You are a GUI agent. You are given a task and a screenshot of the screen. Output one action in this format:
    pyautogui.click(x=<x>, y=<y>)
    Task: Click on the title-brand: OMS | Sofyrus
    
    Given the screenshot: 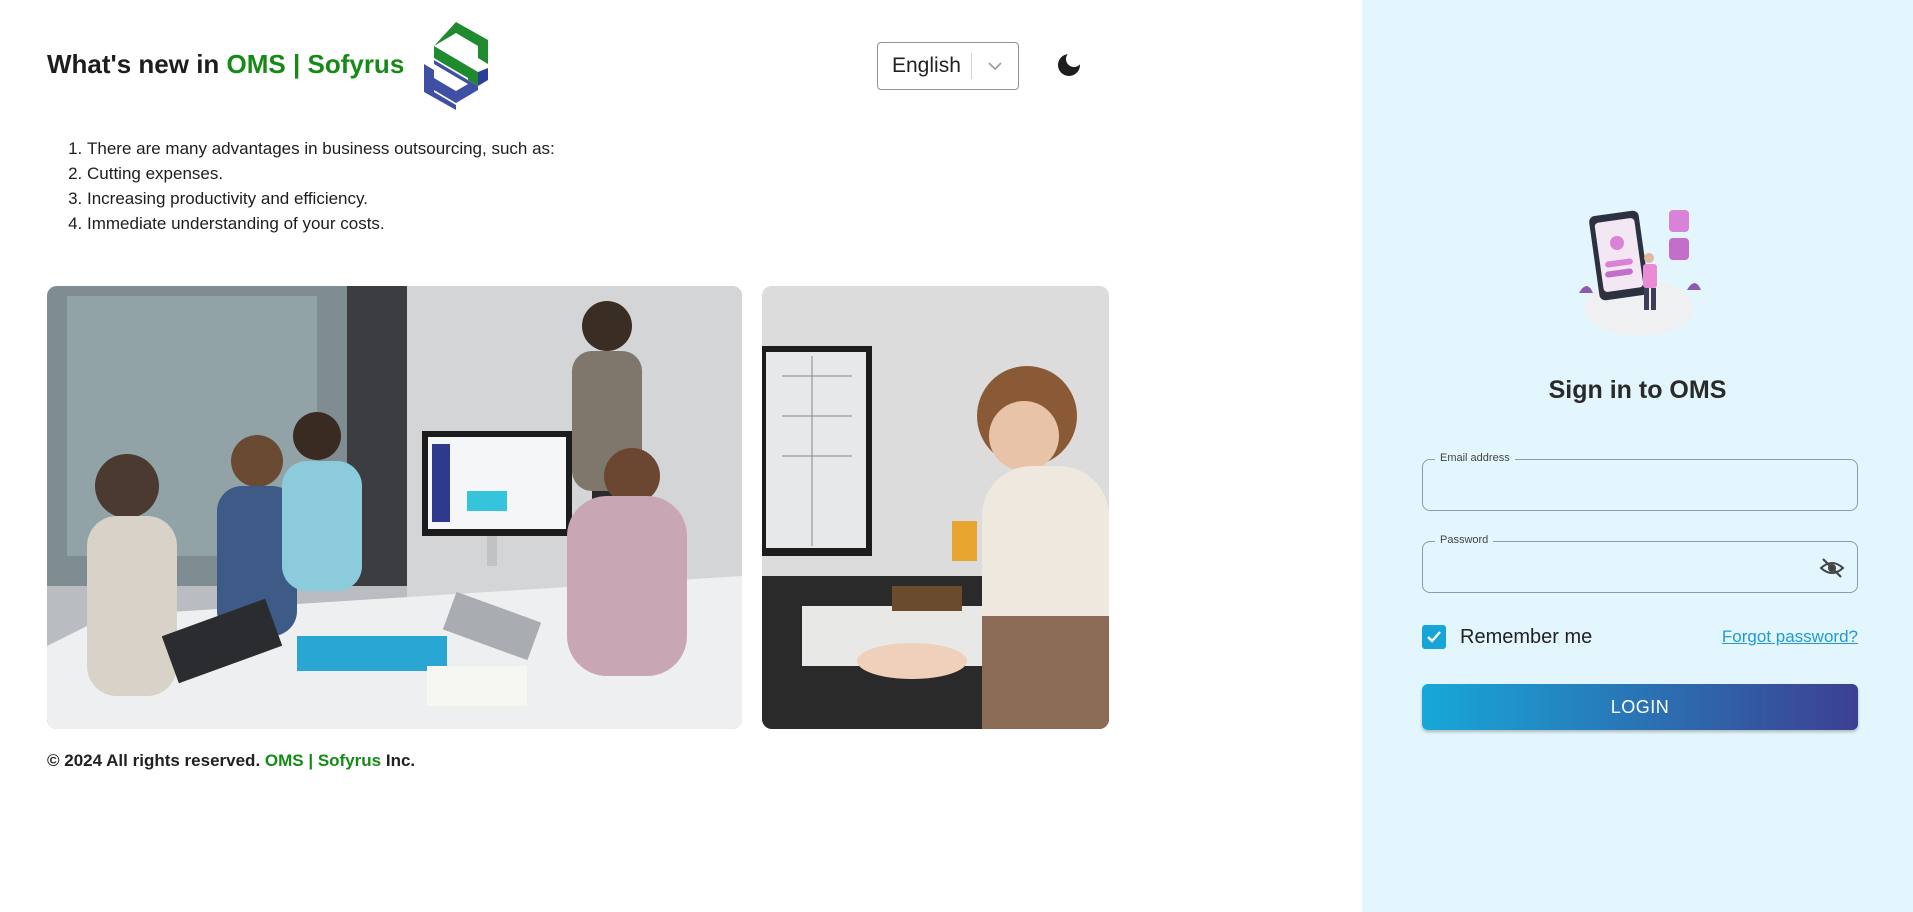 What is the action you would take?
    pyautogui.click(x=315, y=64)
    